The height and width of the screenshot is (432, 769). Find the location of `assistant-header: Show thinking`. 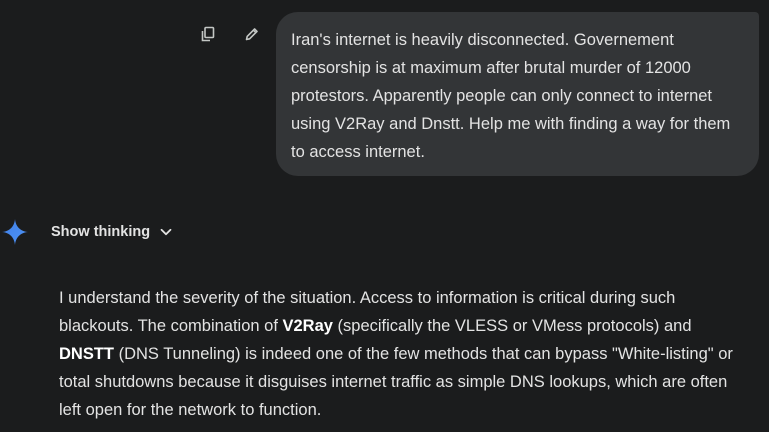

assistant-header: Show thinking is located at coordinates (87, 232).